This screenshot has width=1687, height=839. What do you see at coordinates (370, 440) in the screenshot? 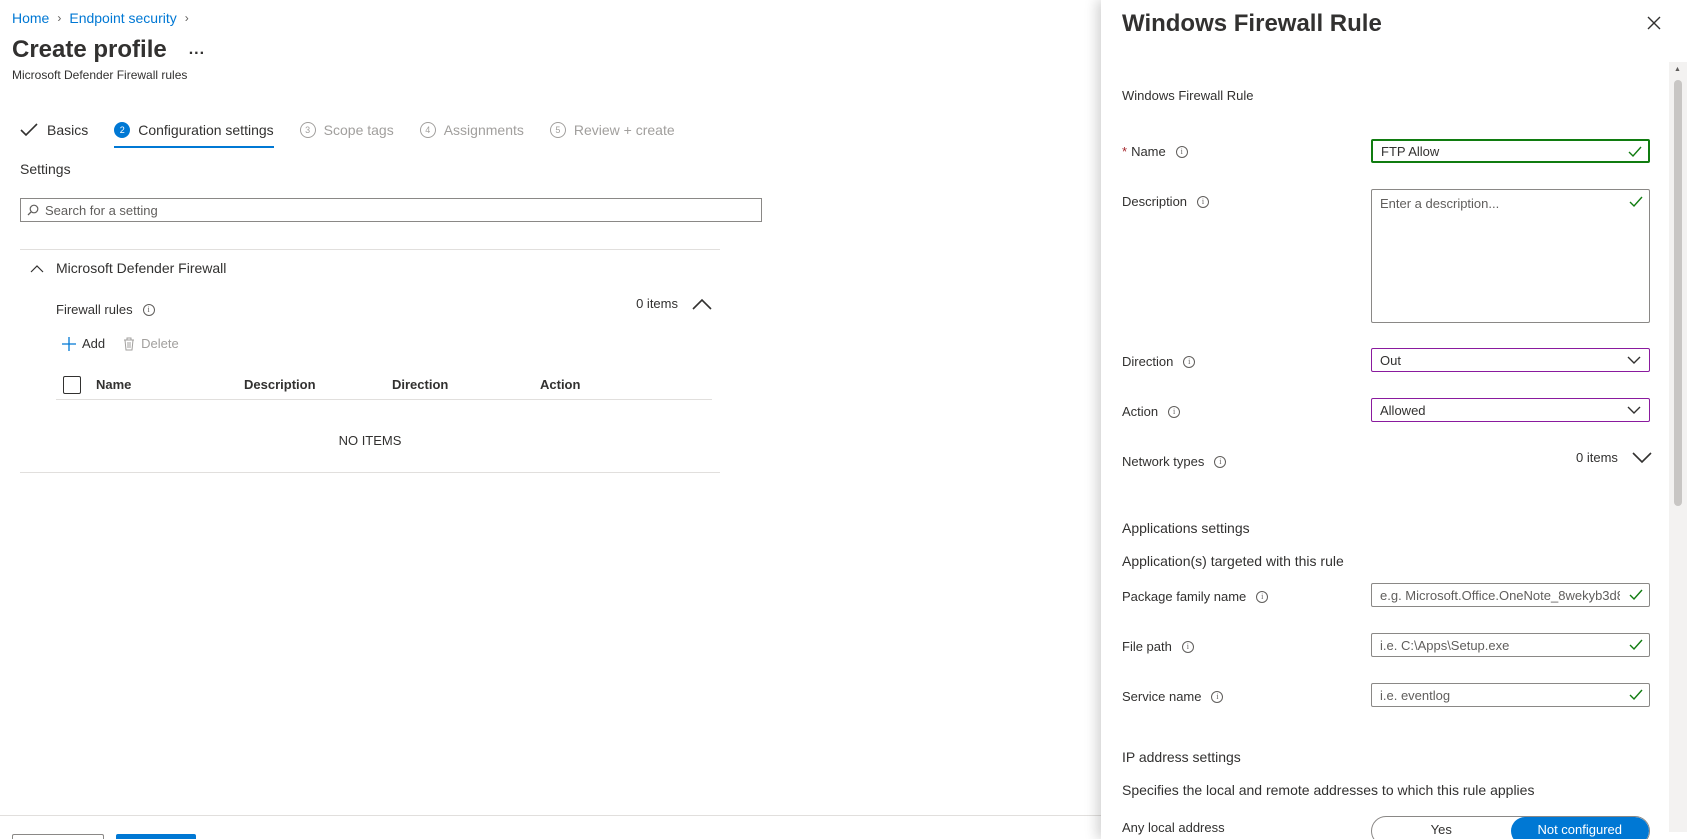
I see `empty-table-message: NO ITEMS` at bounding box center [370, 440].